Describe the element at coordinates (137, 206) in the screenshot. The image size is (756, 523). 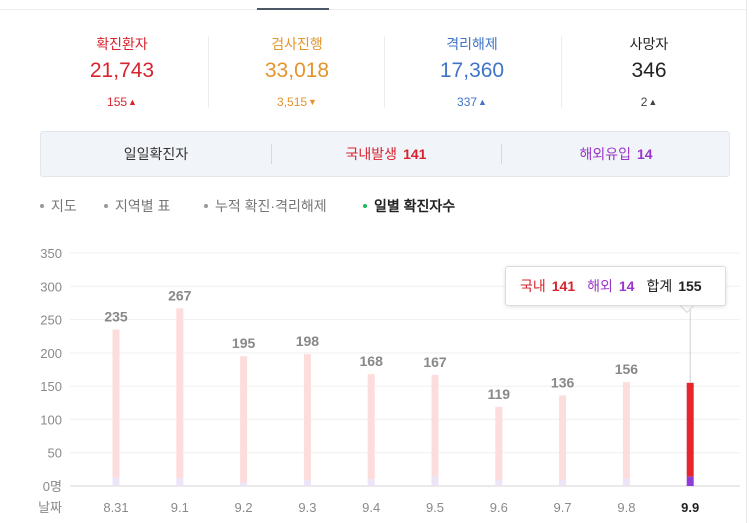
I see `tab-region-table: 지역별 표` at that location.